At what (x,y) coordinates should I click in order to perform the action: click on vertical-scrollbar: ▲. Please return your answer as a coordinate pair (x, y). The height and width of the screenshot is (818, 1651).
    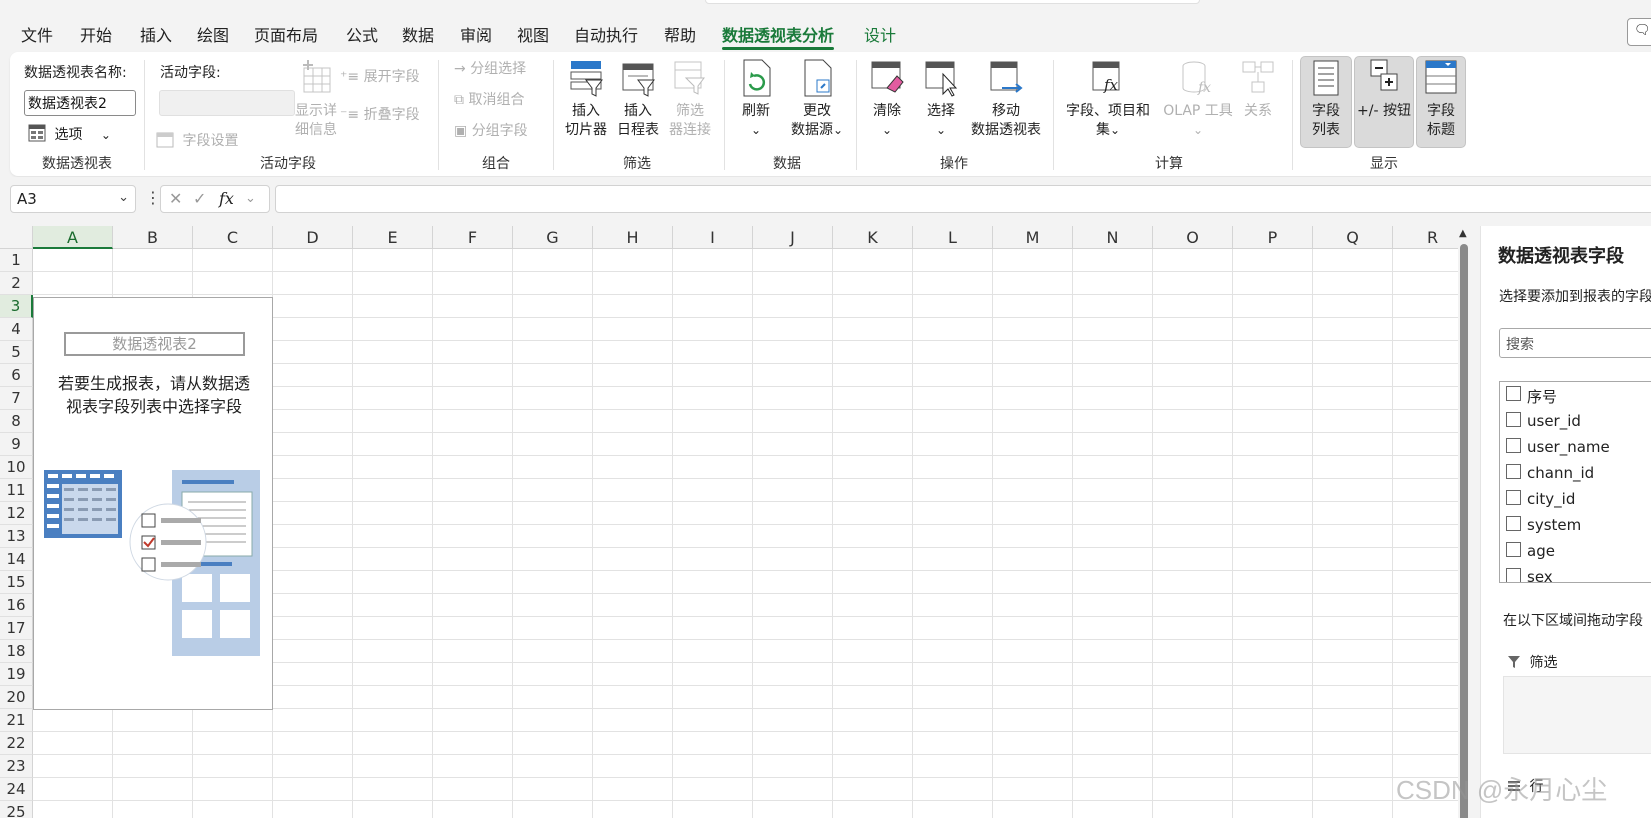
    Looking at the image, I should click on (1464, 522).